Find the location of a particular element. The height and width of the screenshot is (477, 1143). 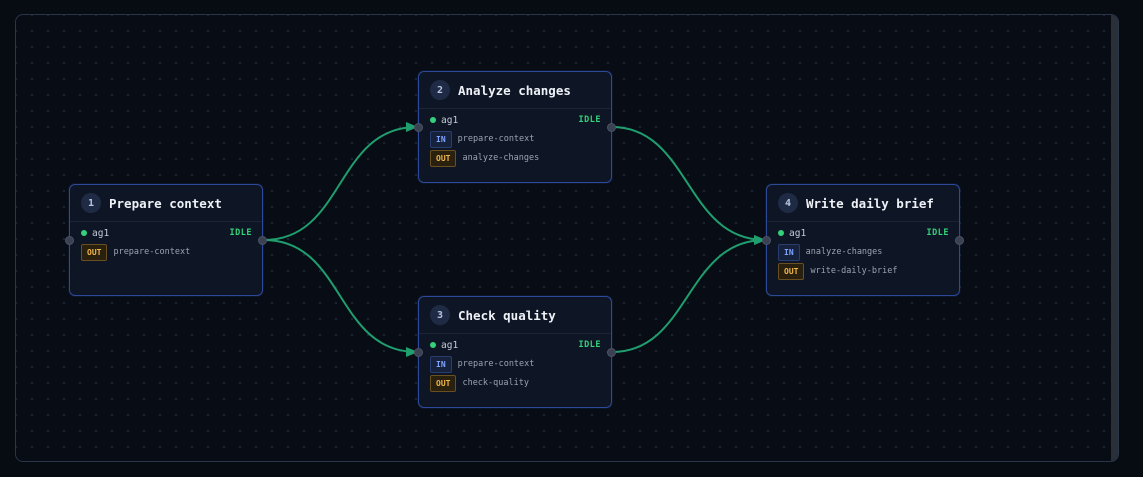

node-number-badge: 4 is located at coordinates (788, 203).